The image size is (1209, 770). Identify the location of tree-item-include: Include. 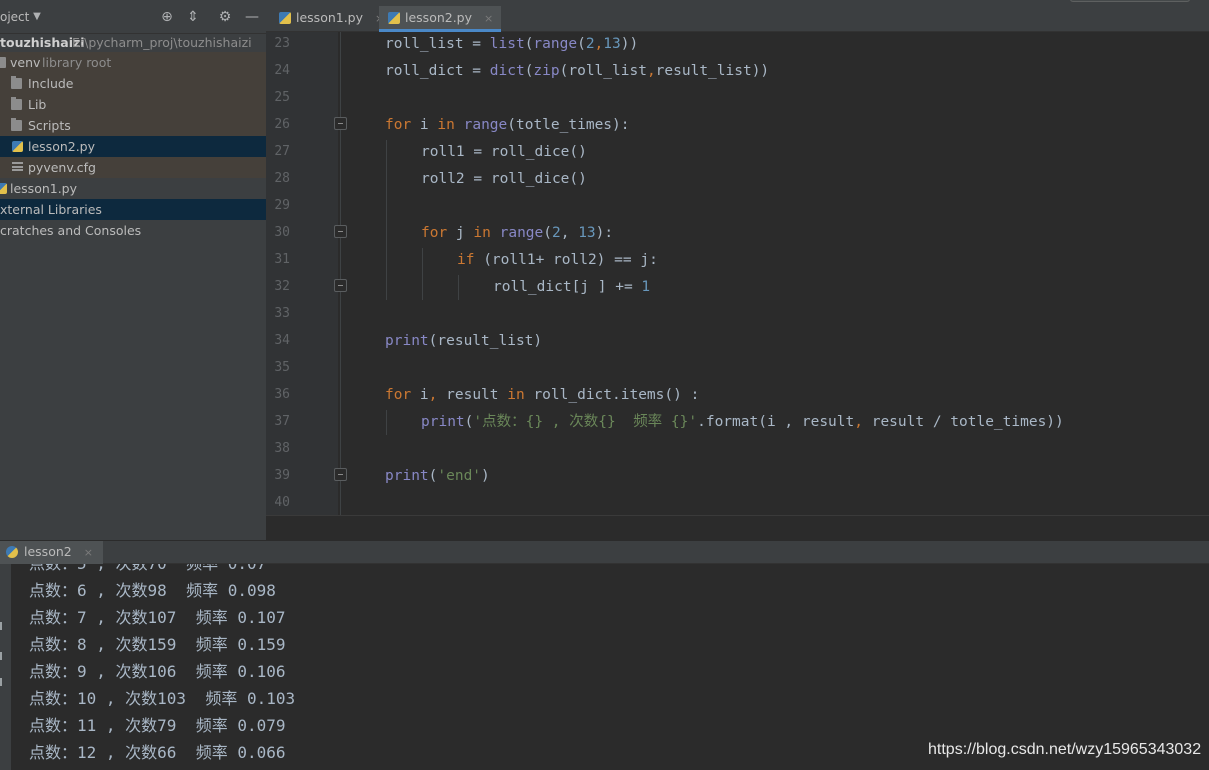
(133, 83).